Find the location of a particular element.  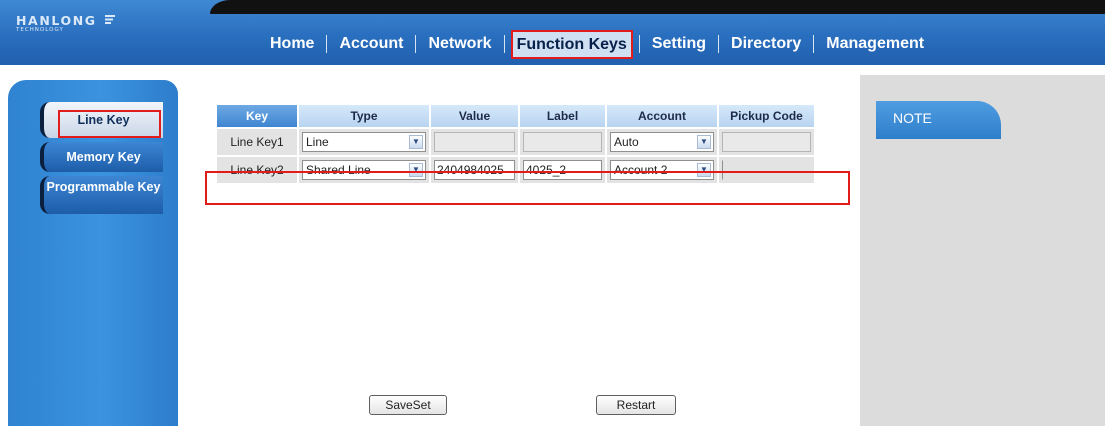

column-header-key: Key is located at coordinates (257, 116).